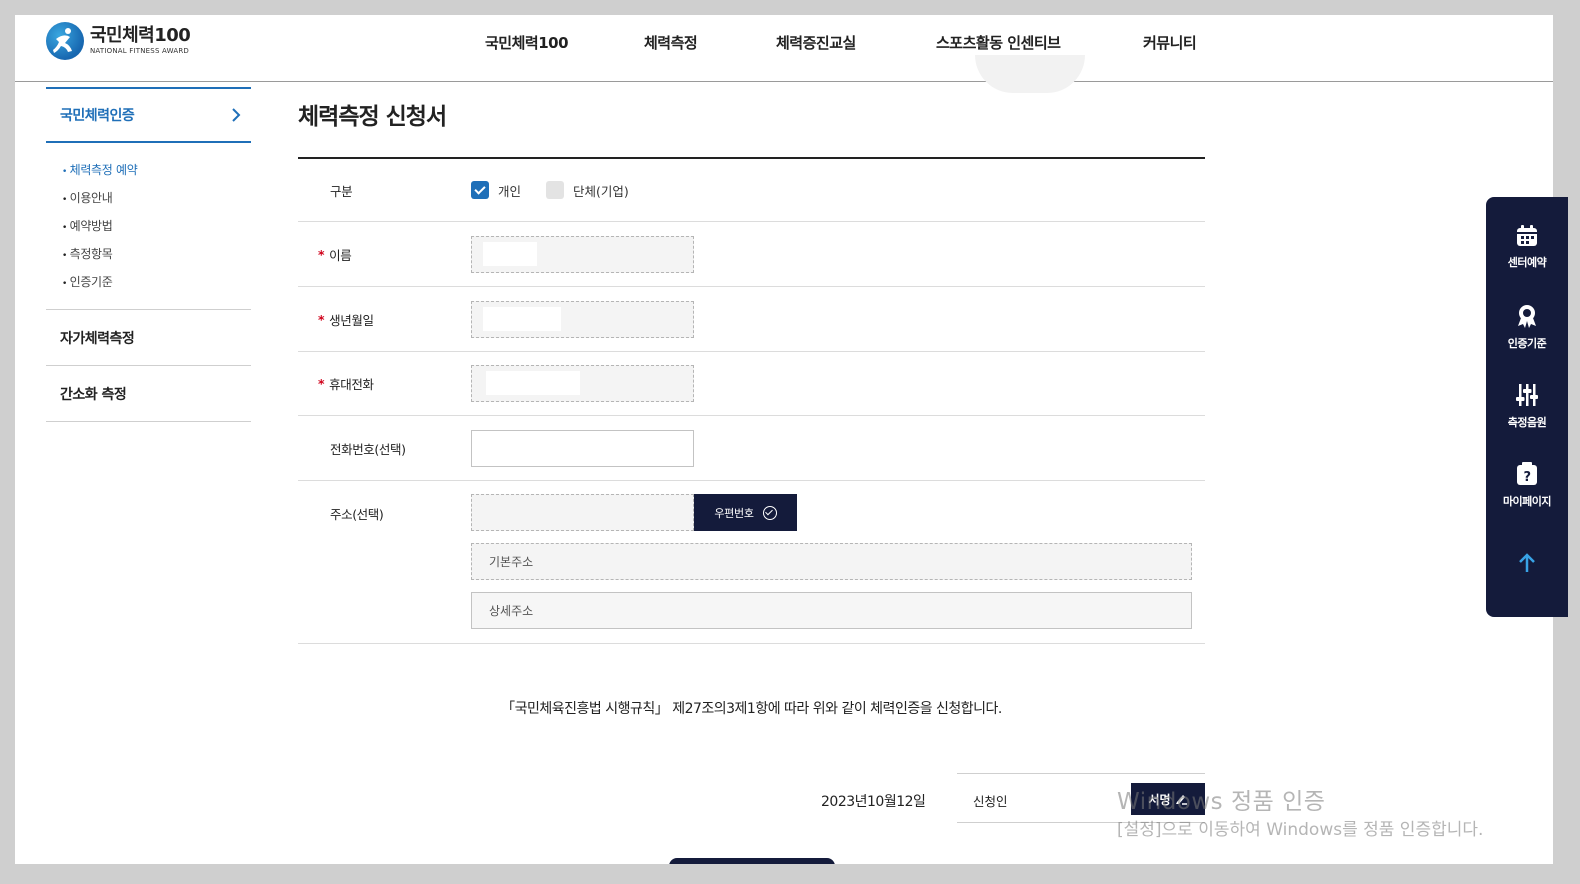  What do you see at coordinates (372, 117) in the screenshot?
I see `page-title: 체력측정 신청서` at bounding box center [372, 117].